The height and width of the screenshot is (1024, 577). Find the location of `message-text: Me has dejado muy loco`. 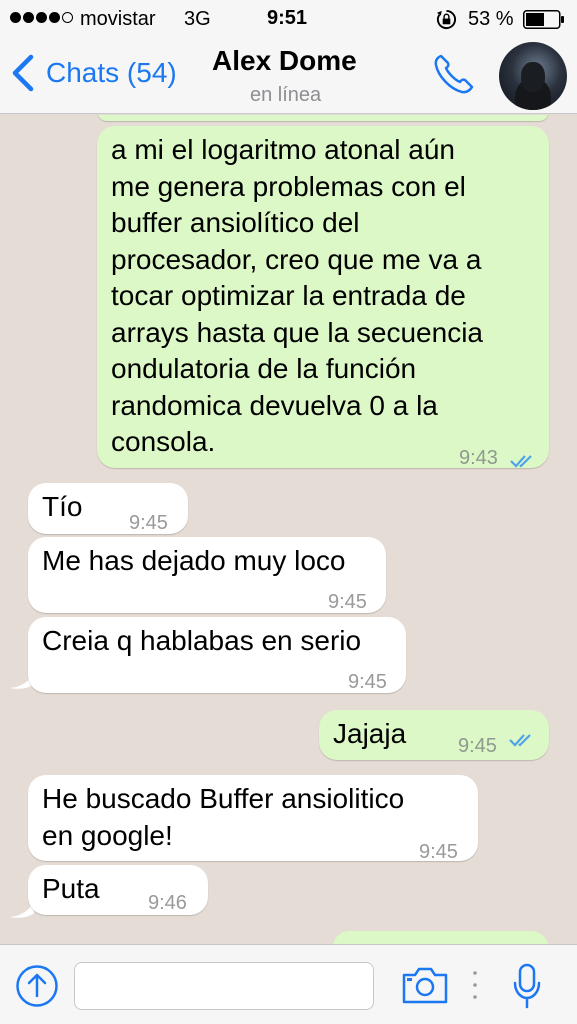

message-text: Me has dejado muy loco is located at coordinates (194, 560).